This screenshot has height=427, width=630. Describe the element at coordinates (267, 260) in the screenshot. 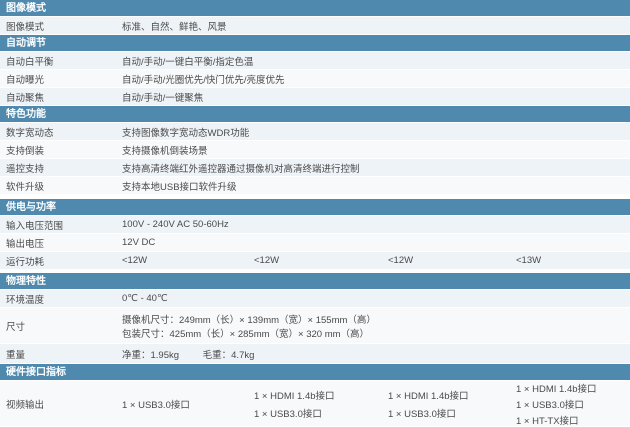

I see `value-model-2: <12W` at that location.